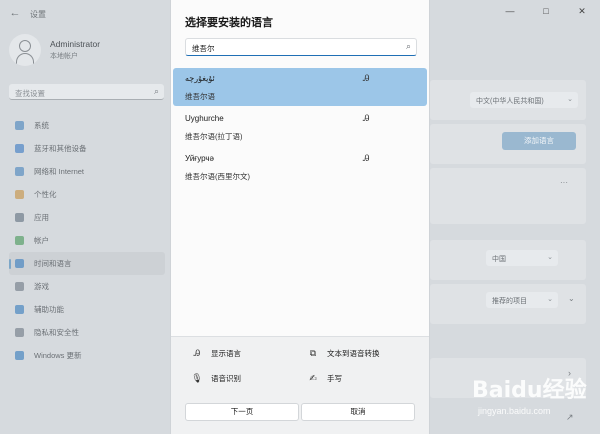 The width and height of the screenshot is (600, 434). What do you see at coordinates (200, 78) in the screenshot?
I see `language-name: ئۇيغۇرچە` at bounding box center [200, 78].